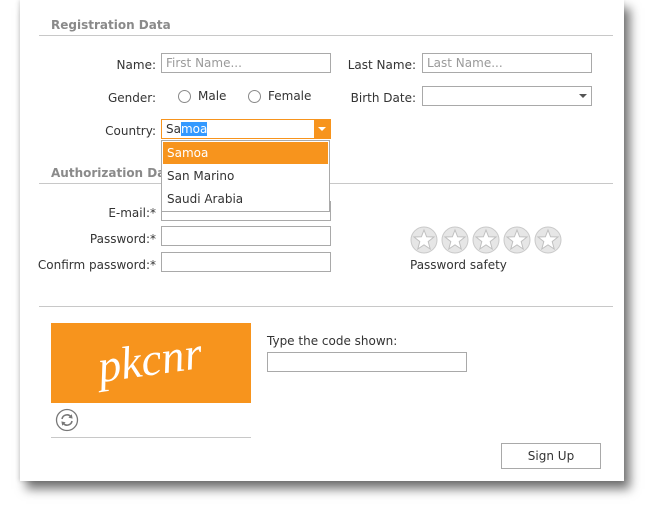  Describe the element at coordinates (151, 437) in the screenshot. I see `captcha-underline` at that location.